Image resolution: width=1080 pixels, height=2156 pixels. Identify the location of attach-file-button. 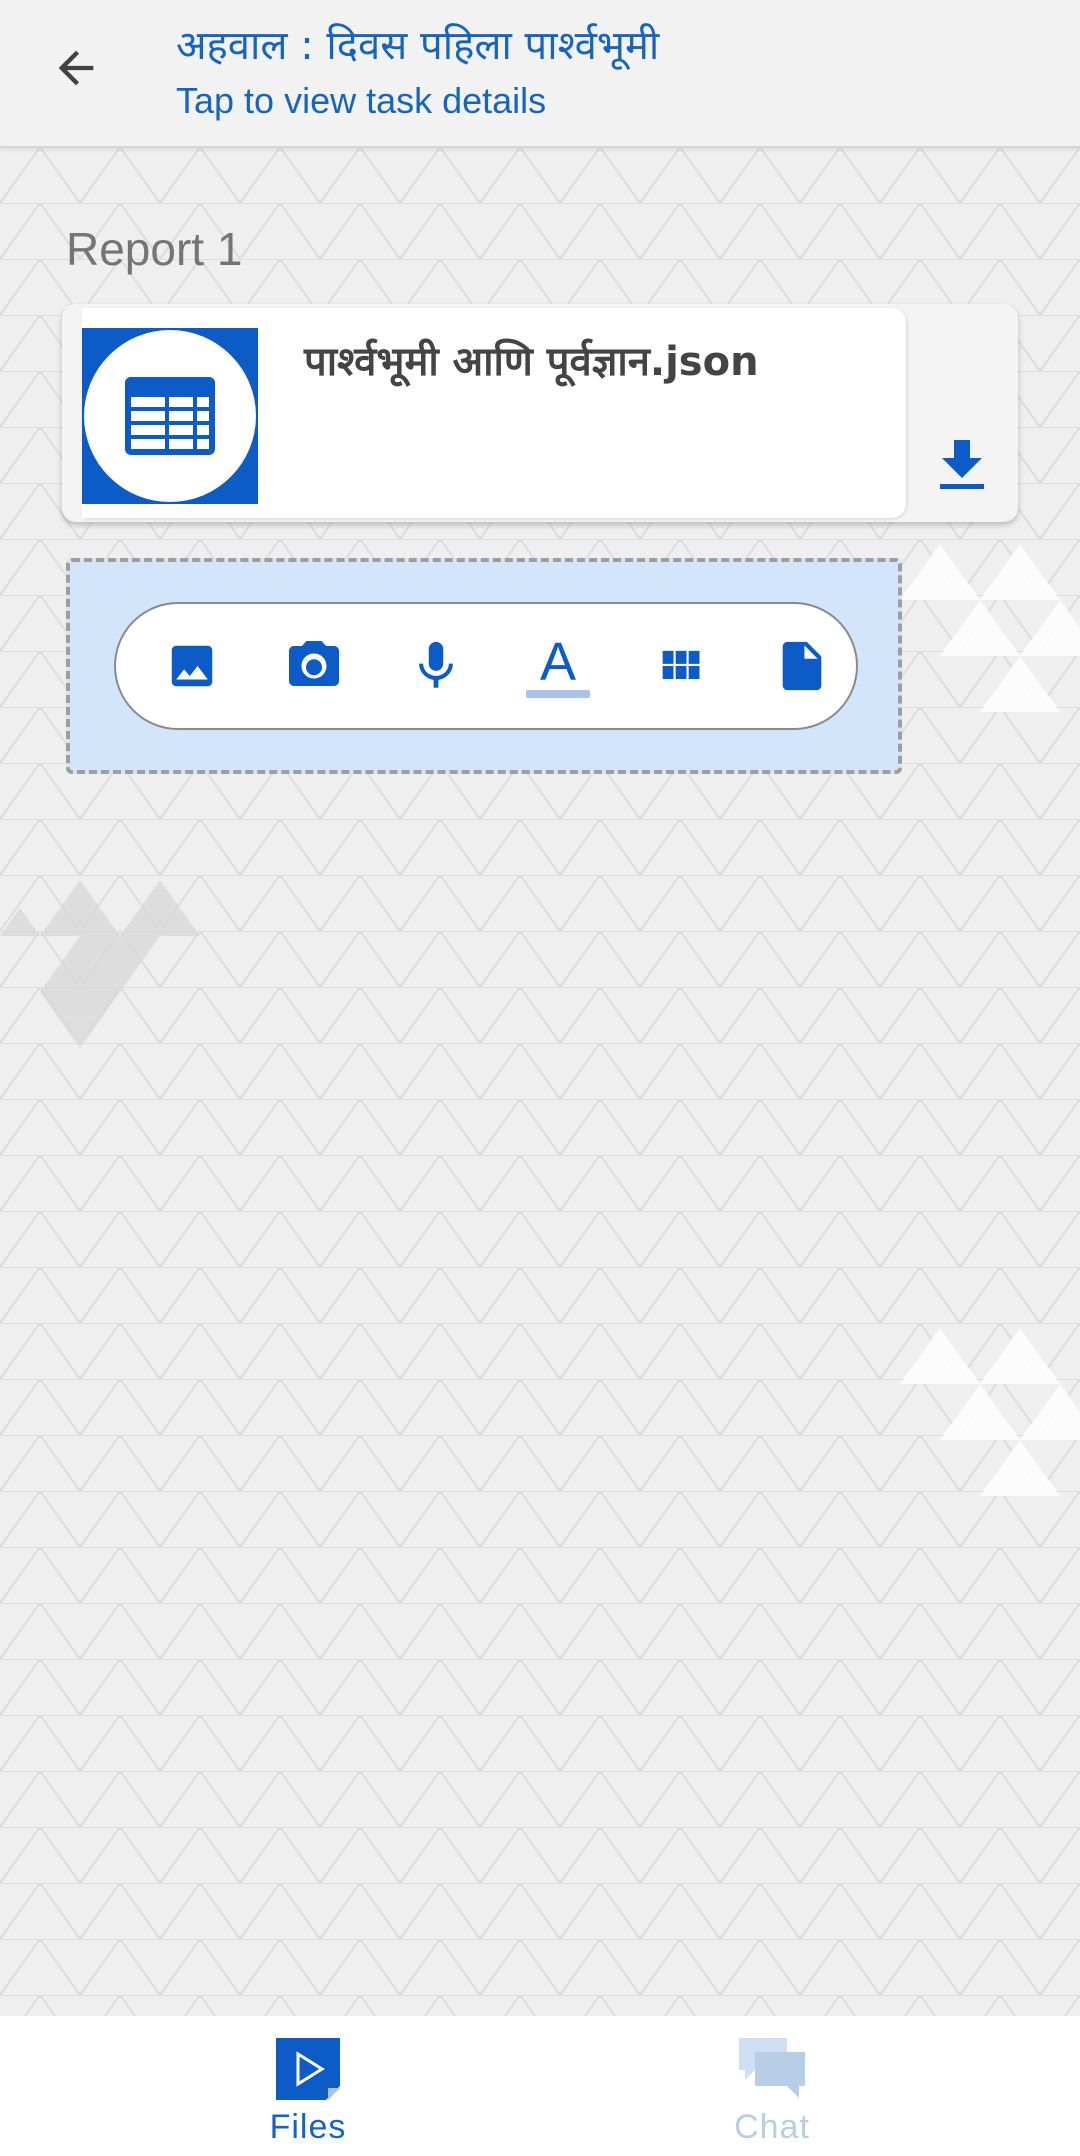
(802, 666).